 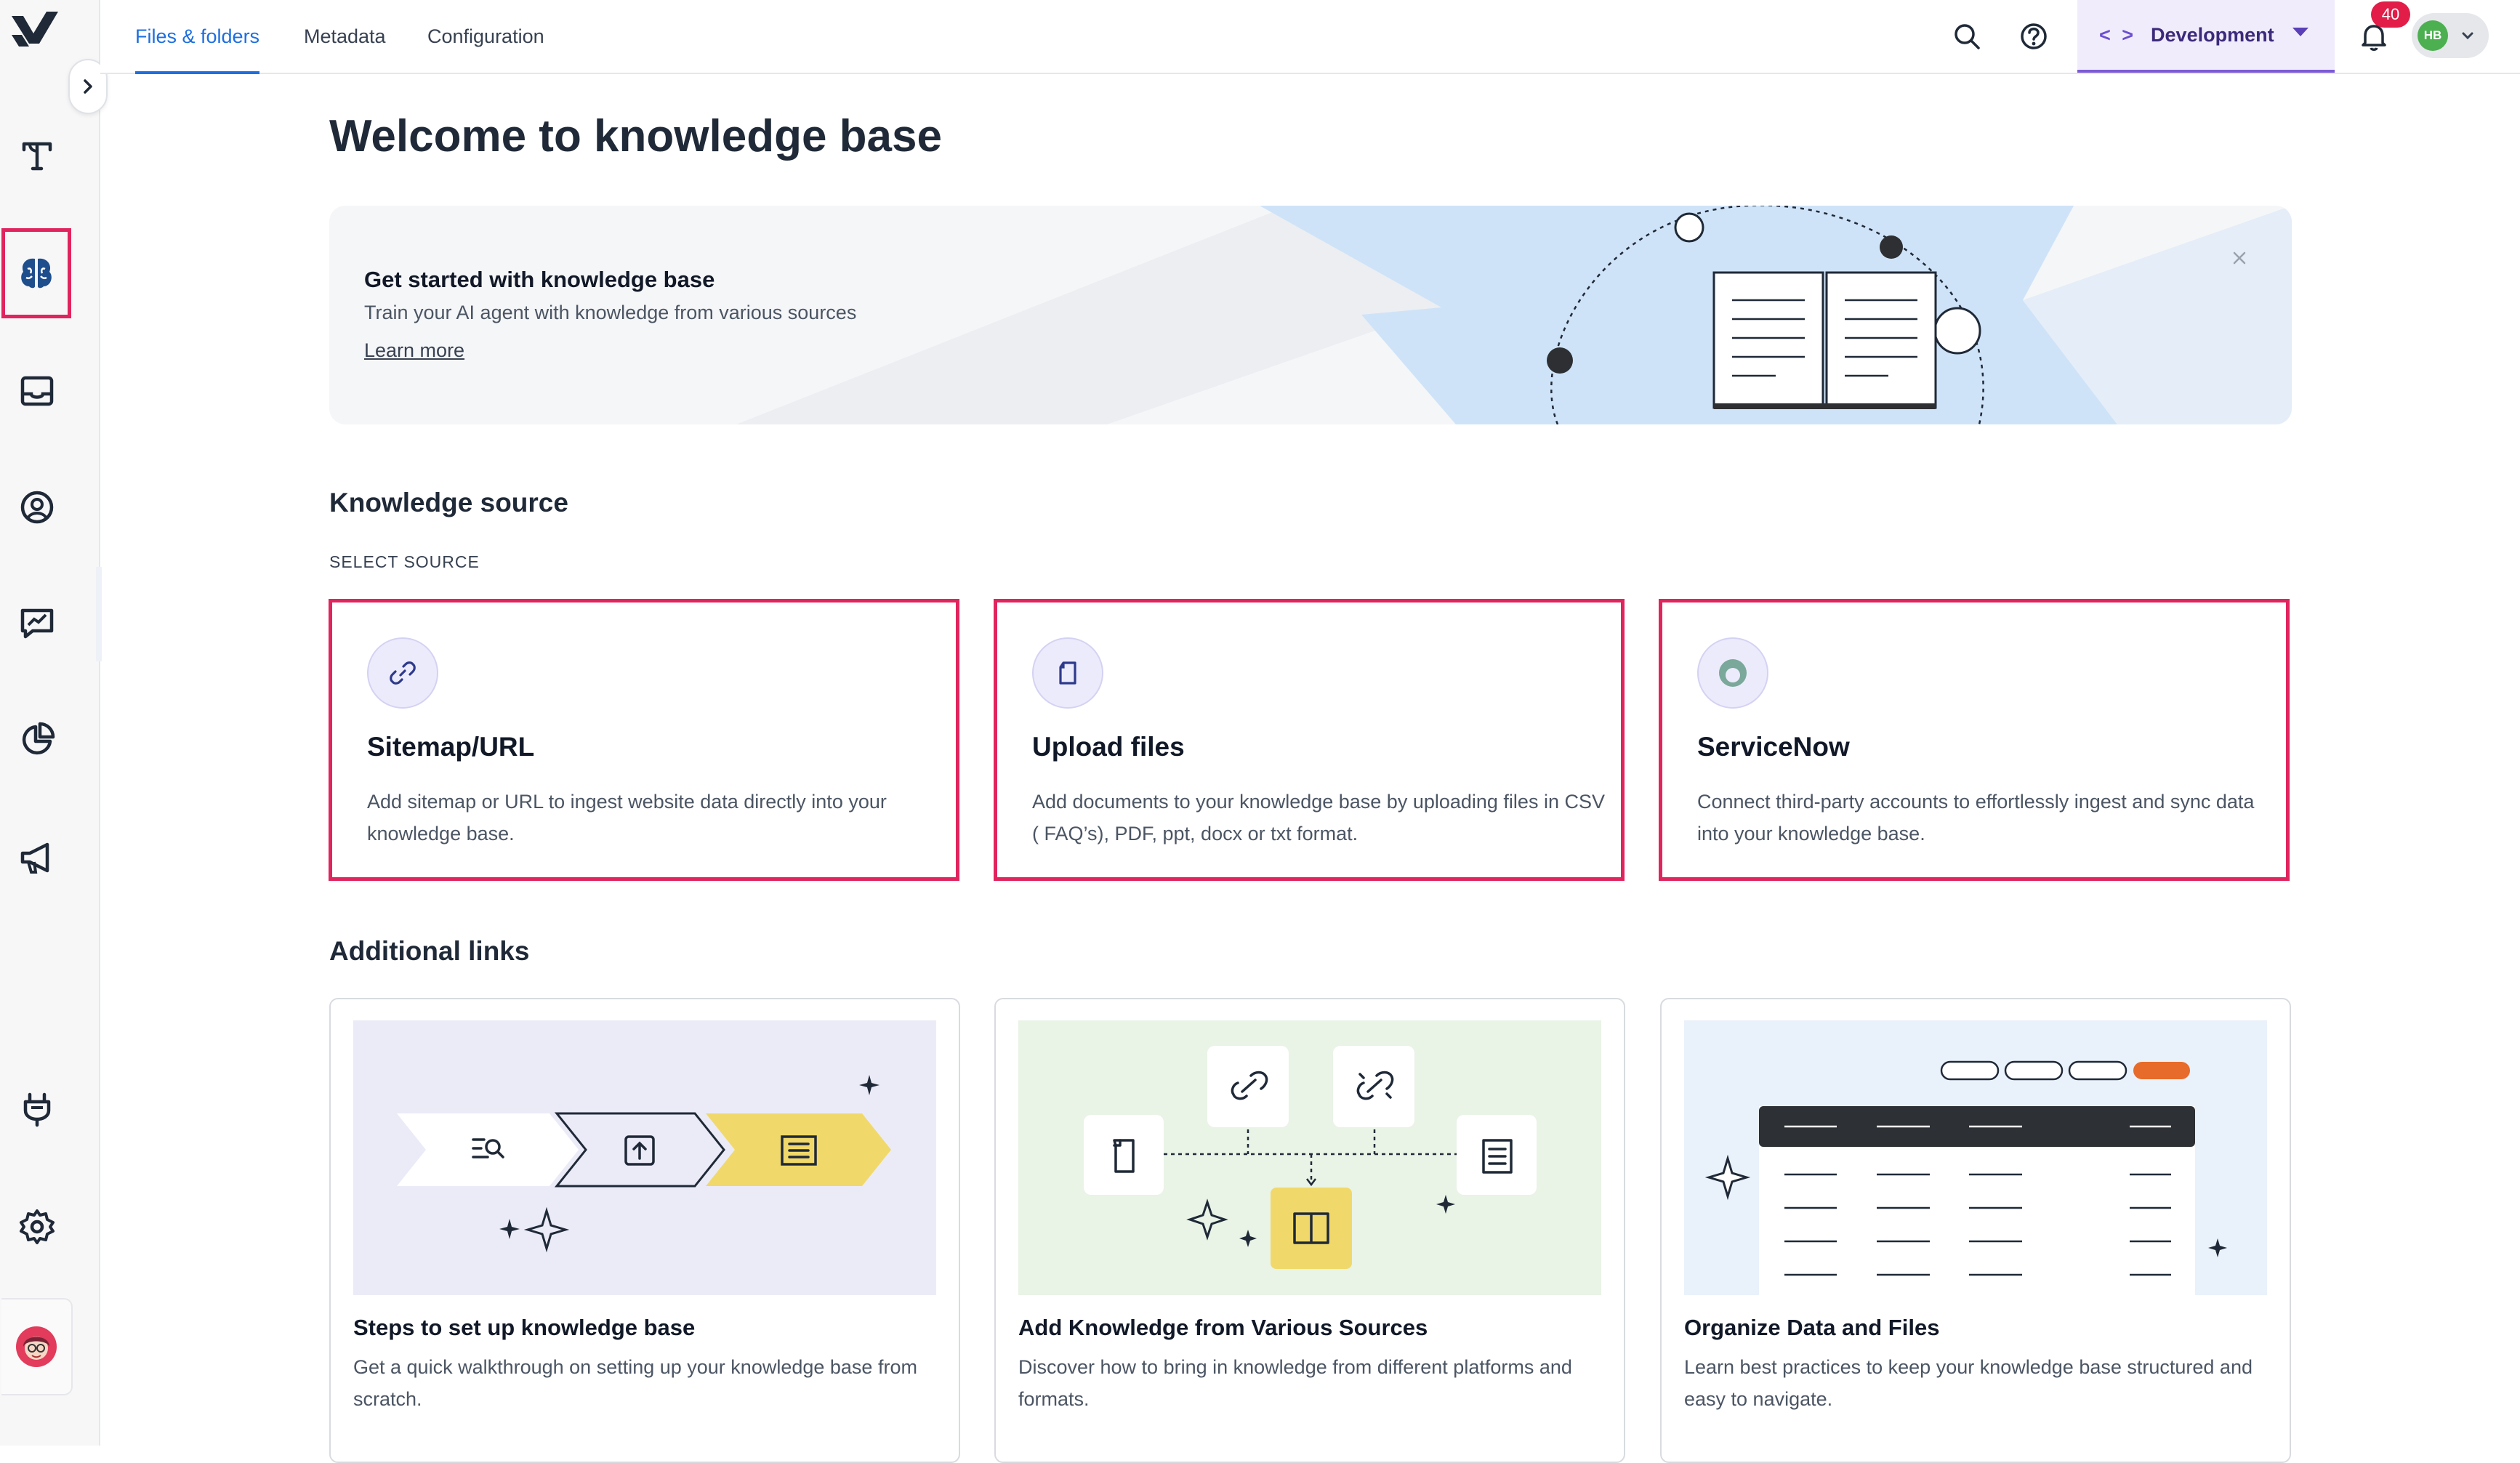 What do you see at coordinates (524, 1327) in the screenshot?
I see `link-card-title: Steps to set up knowledge base` at bounding box center [524, 1327].